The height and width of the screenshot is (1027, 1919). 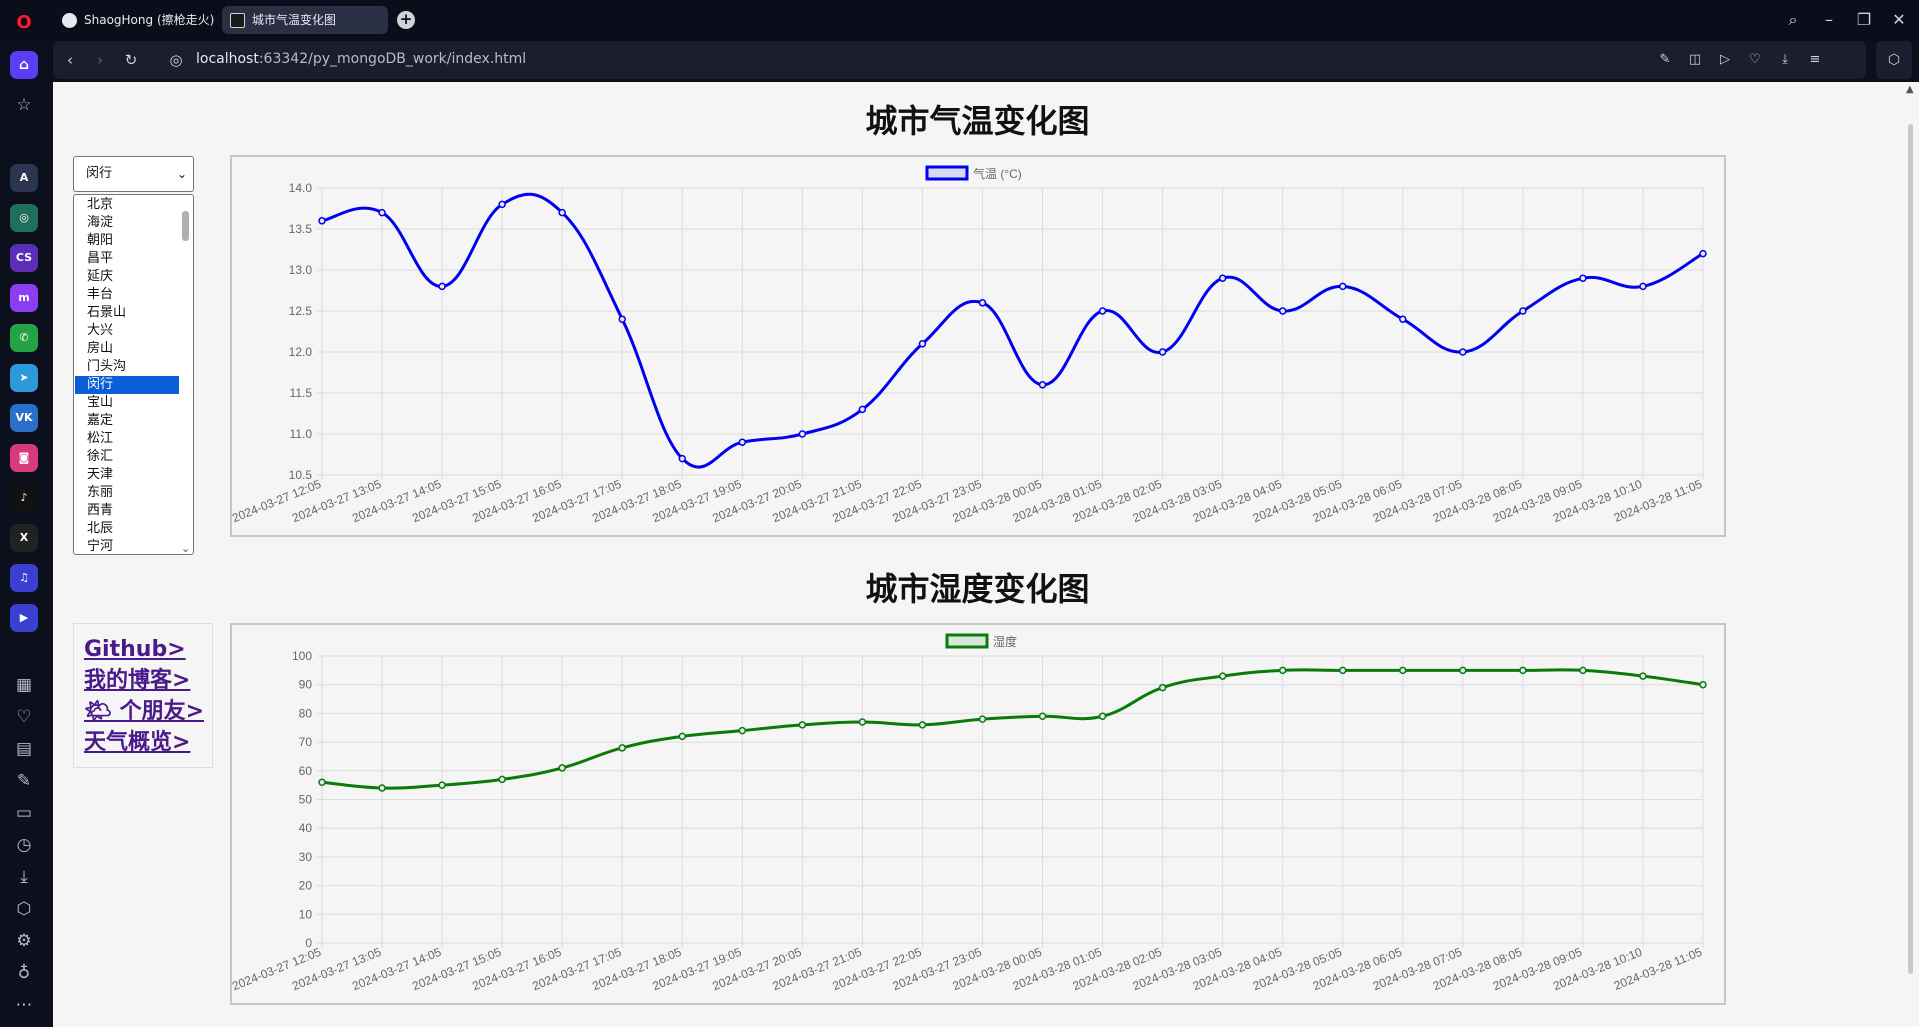 What do you see at coordinates (148, 742) in the screenshot?
I see `weather-overview-link: 天气概览>` at bounding box center [148, 742].